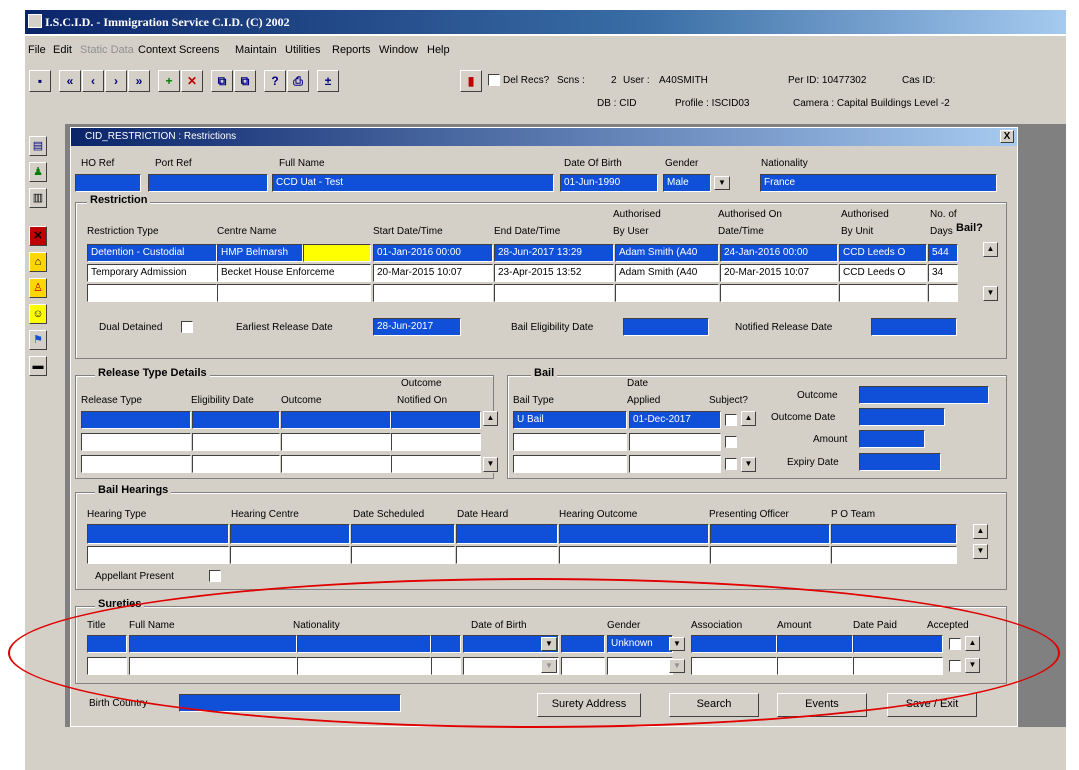 The image size is (1079, 770). Describe the element at coordinates (471, 81) in the screenshot. I see `exit-icon: ▮` at that location.